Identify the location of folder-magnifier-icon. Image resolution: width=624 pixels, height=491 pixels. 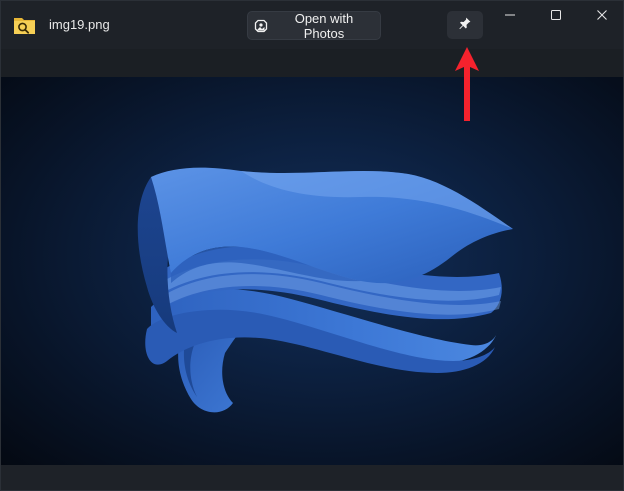
(25, 25).